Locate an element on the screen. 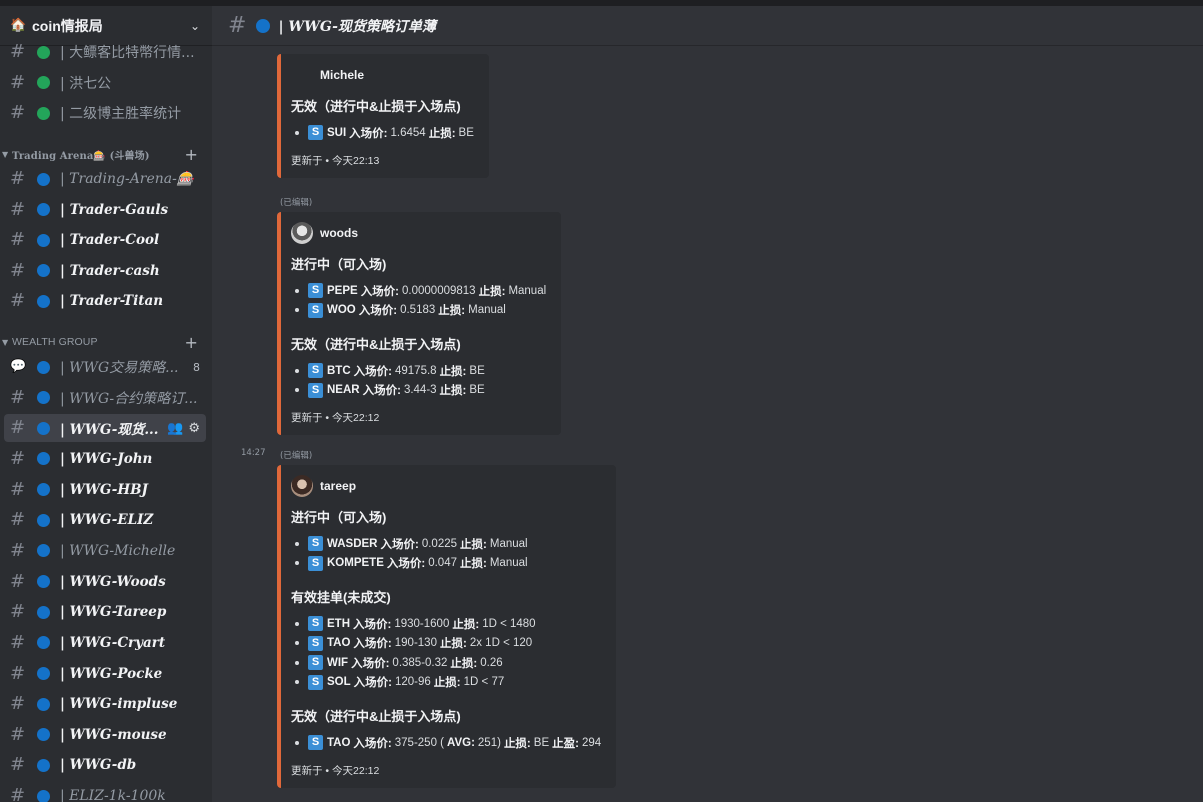 This screenshot has width=1203, height=802. channel-name: | WWG-mouse is located at coordinates (113, 734).